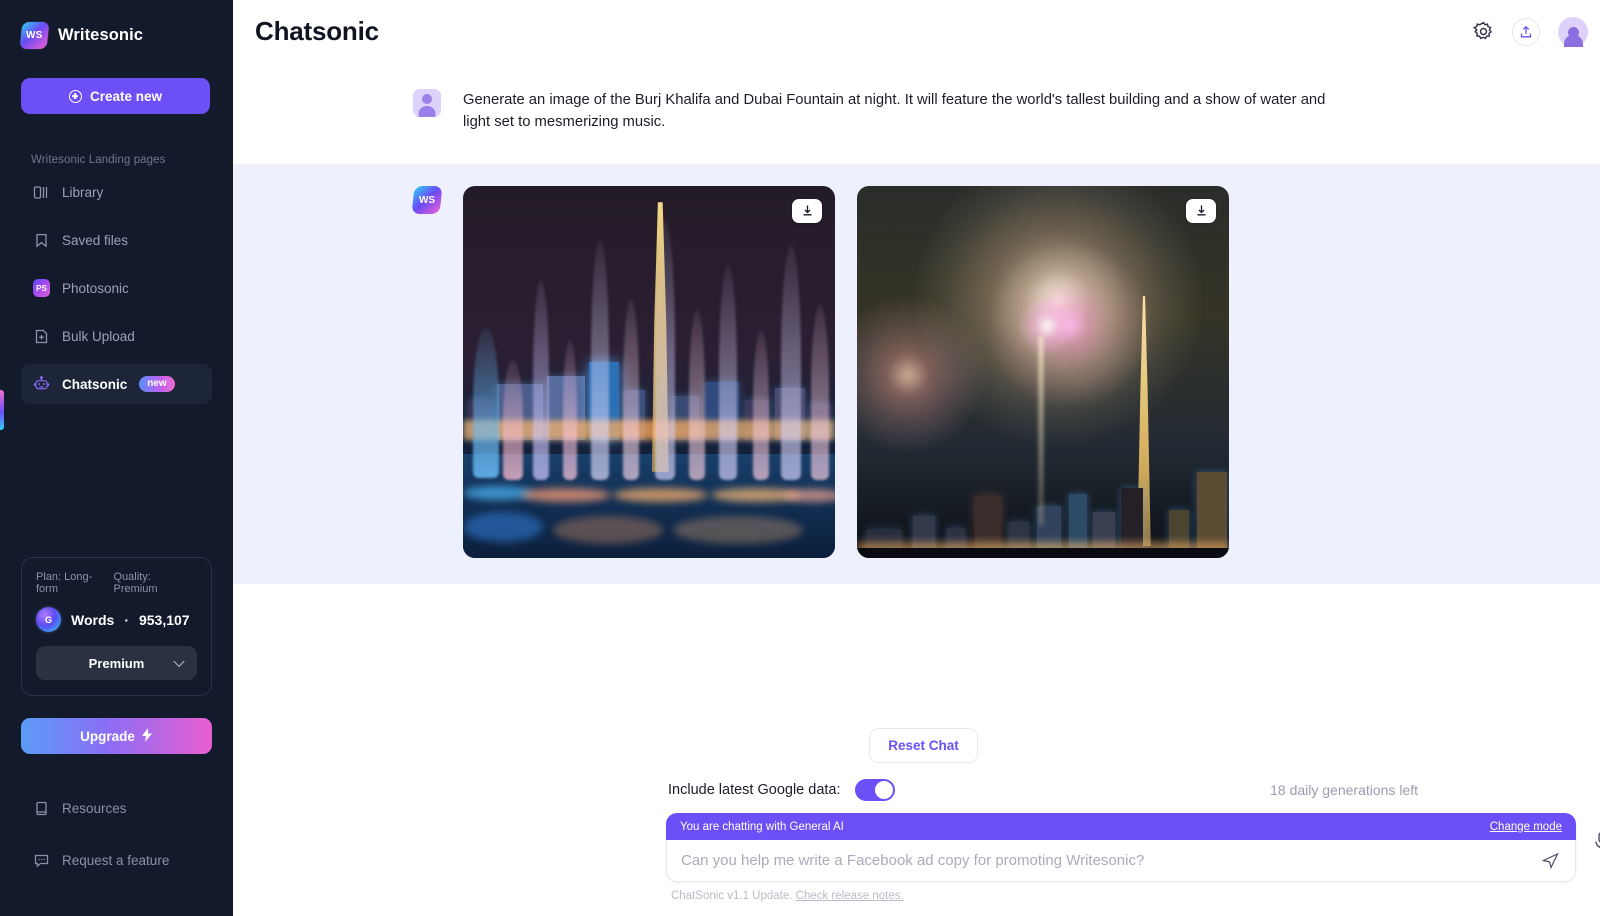  I want to click on quality-select-value: Premium, so click(116, 663).